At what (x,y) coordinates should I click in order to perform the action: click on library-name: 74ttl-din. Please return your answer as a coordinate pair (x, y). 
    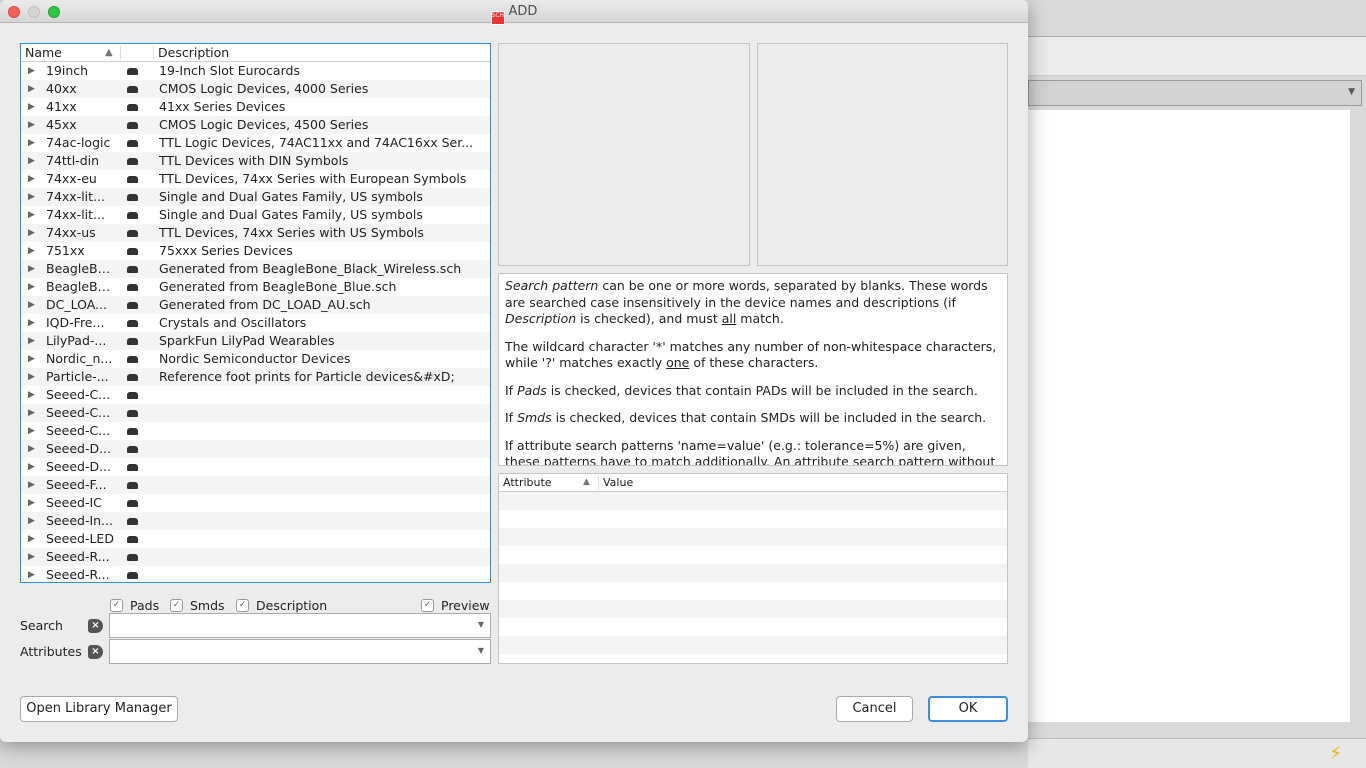
    Looking at the image, I should click on (73, 160).